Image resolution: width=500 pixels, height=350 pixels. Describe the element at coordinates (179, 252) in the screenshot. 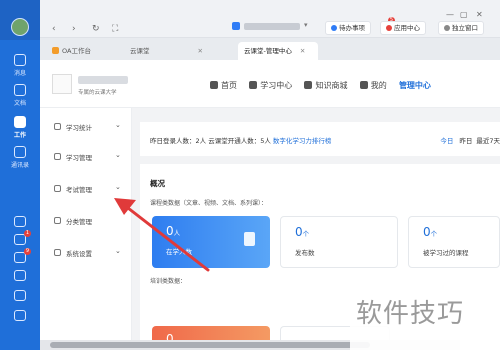

I see `stat-label: 在学人数` at that location.